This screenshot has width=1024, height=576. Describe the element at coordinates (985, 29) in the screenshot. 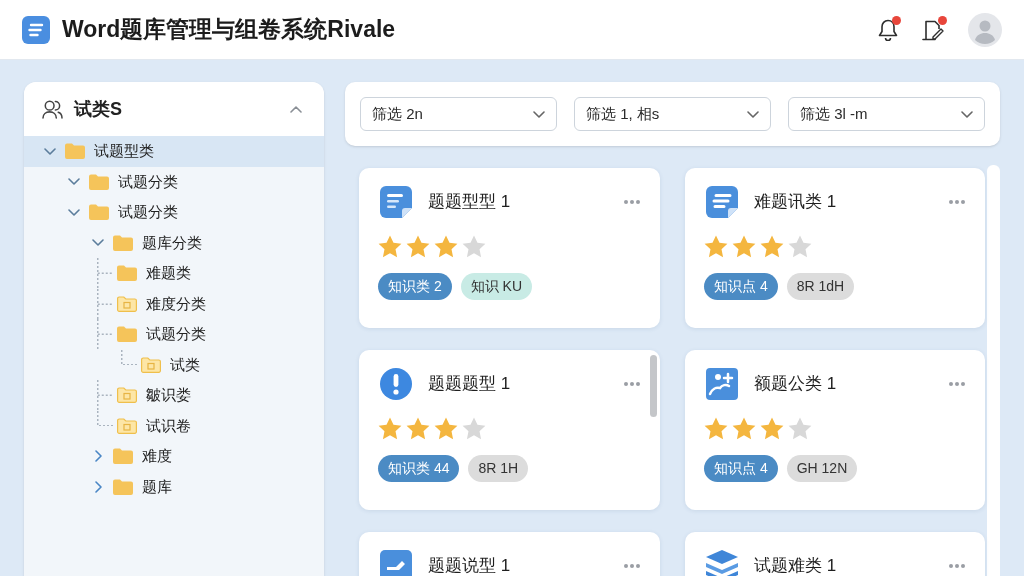

I see `avatar-icon` at that location.